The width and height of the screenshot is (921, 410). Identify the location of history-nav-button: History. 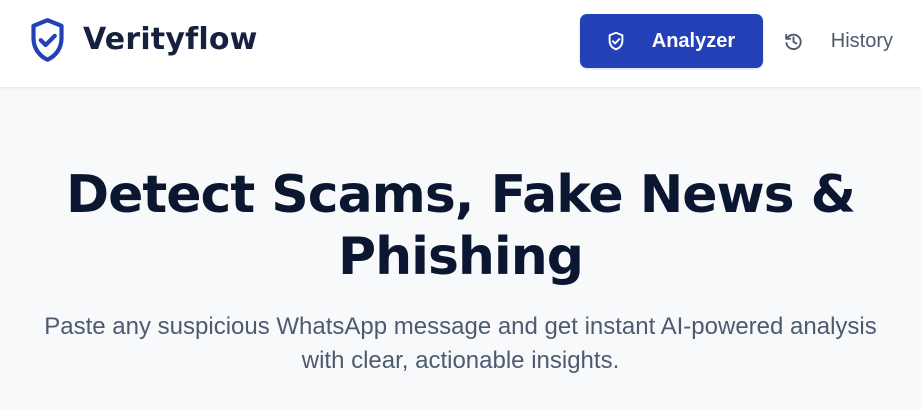
(838, 41).